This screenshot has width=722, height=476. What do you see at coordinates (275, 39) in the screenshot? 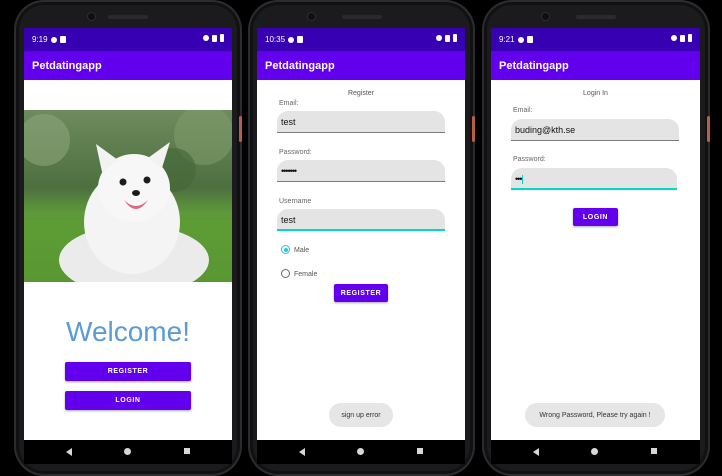
I see `status-time: 10:35` at bounding box center [275, 39].